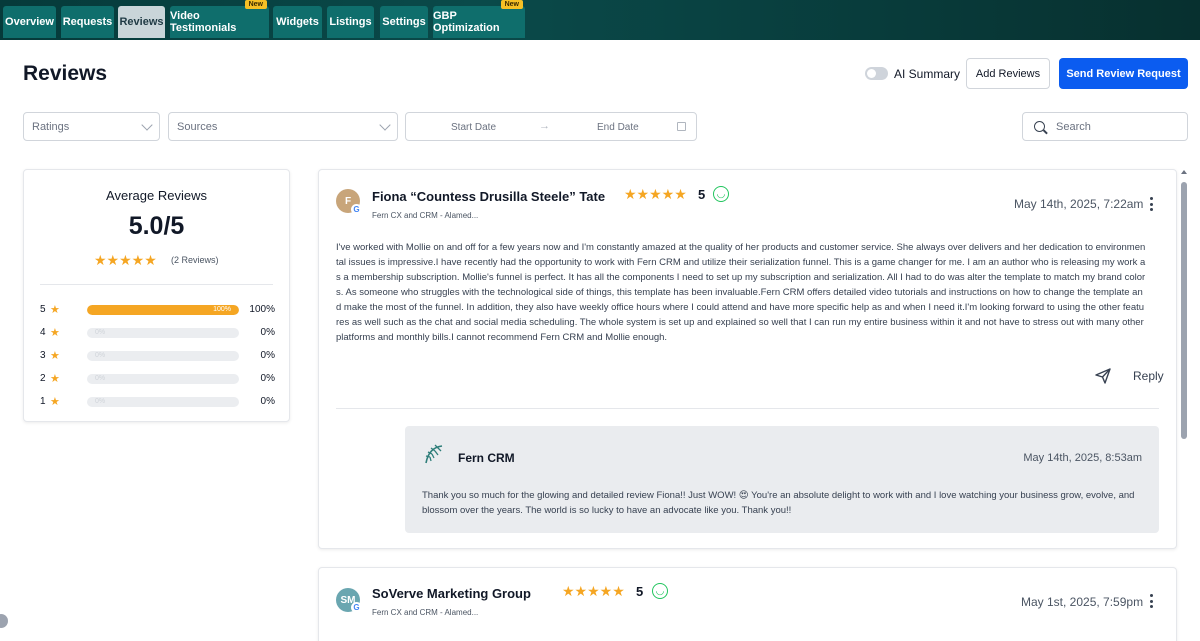 This screenshot has width=1200, height=641. What do you see at coordinates (125, 260) in the screenshot?
I see `average-stars: ★★★★★` at bounding box center [125, 260].